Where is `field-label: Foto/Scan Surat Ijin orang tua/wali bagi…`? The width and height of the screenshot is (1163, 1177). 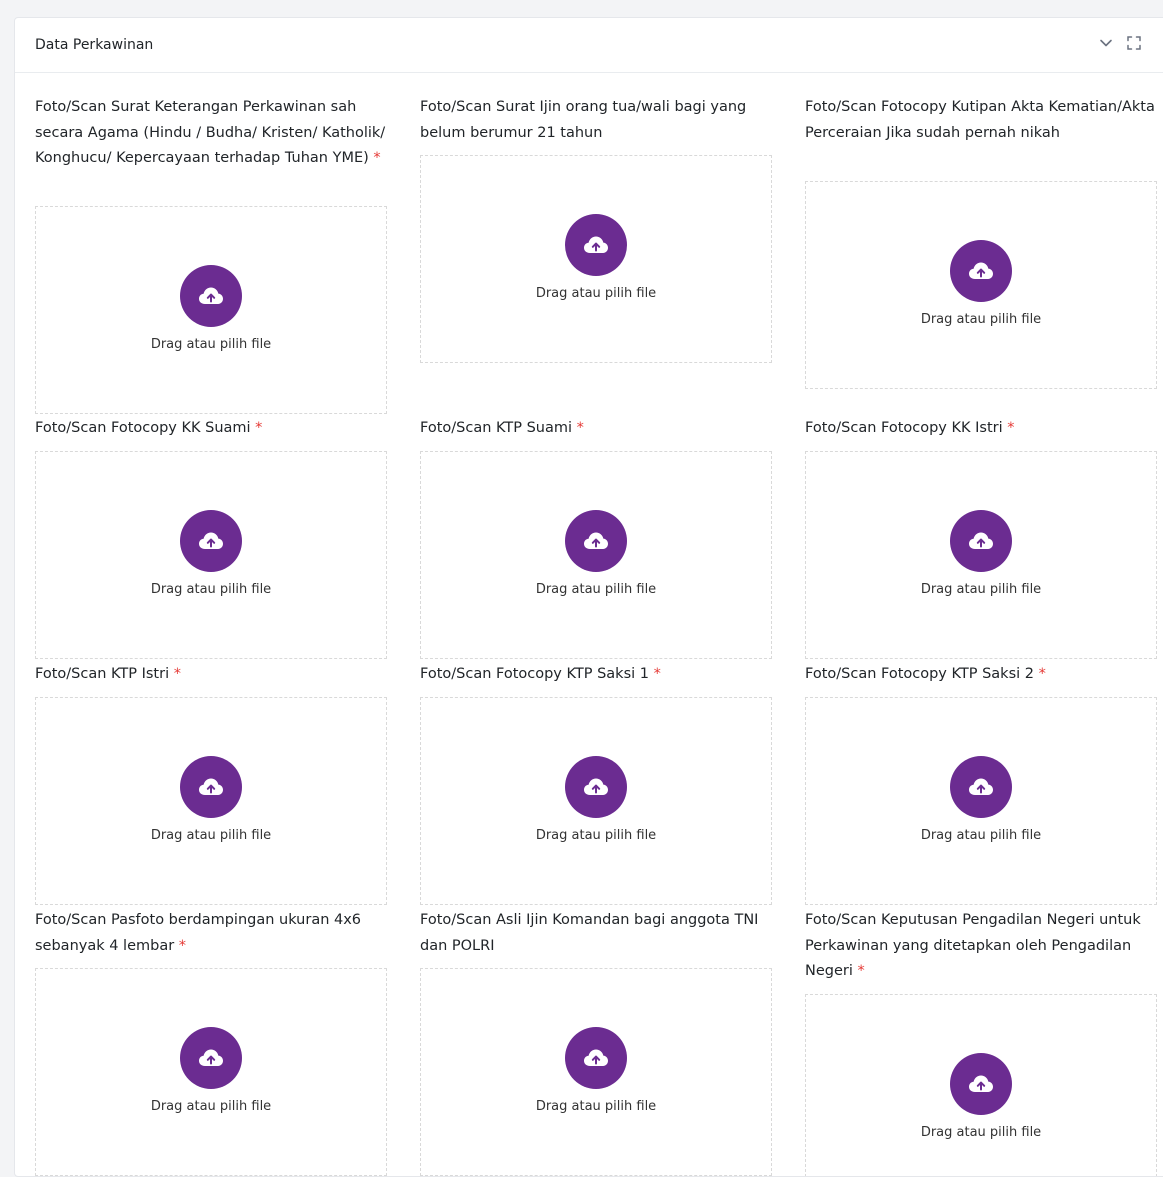
field-label: Foto/Scan Surat Ijin orang tua/wali bagi… is located at coordinates (583, 120).